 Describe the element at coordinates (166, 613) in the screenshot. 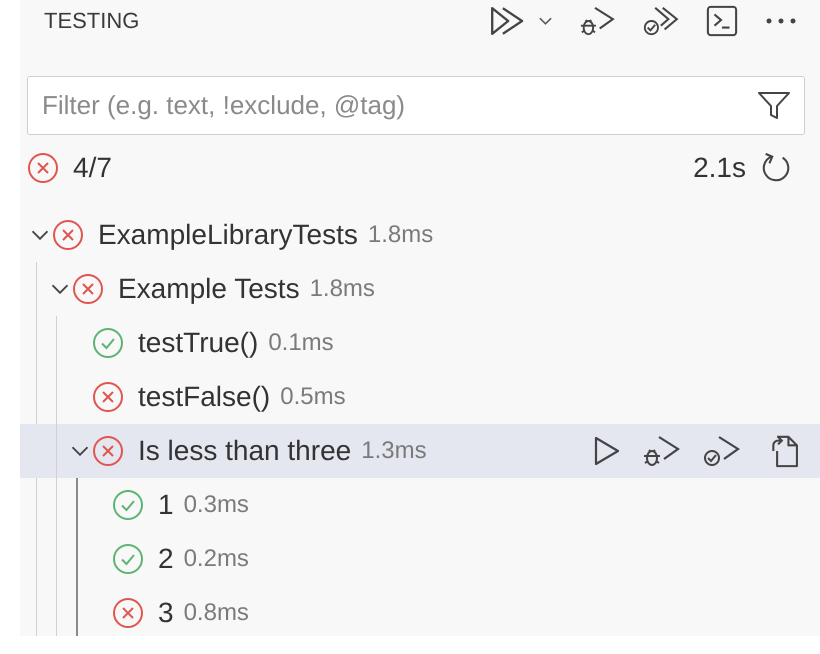

I see `test-name: 3` at that location.